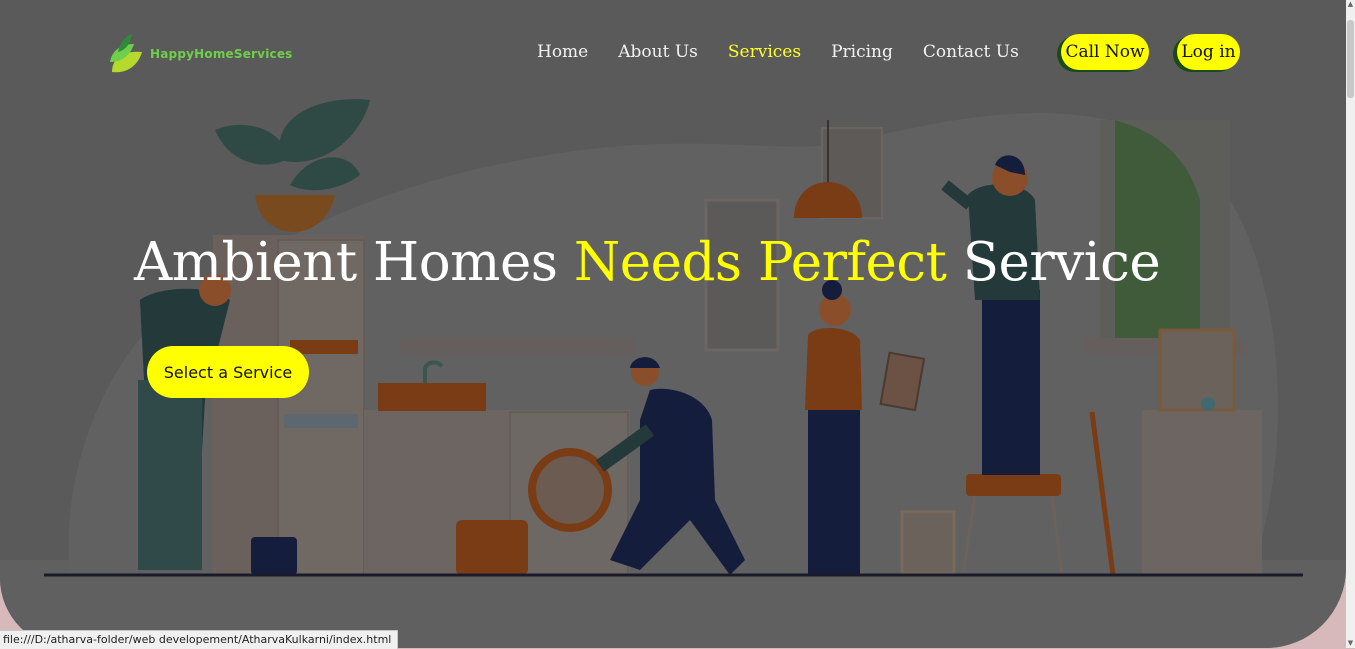 The width and height of the screenshot is (1355, 649). I want to click on hero-headline: Ambient Homes Needs Perfect Service, so click(647, 262).